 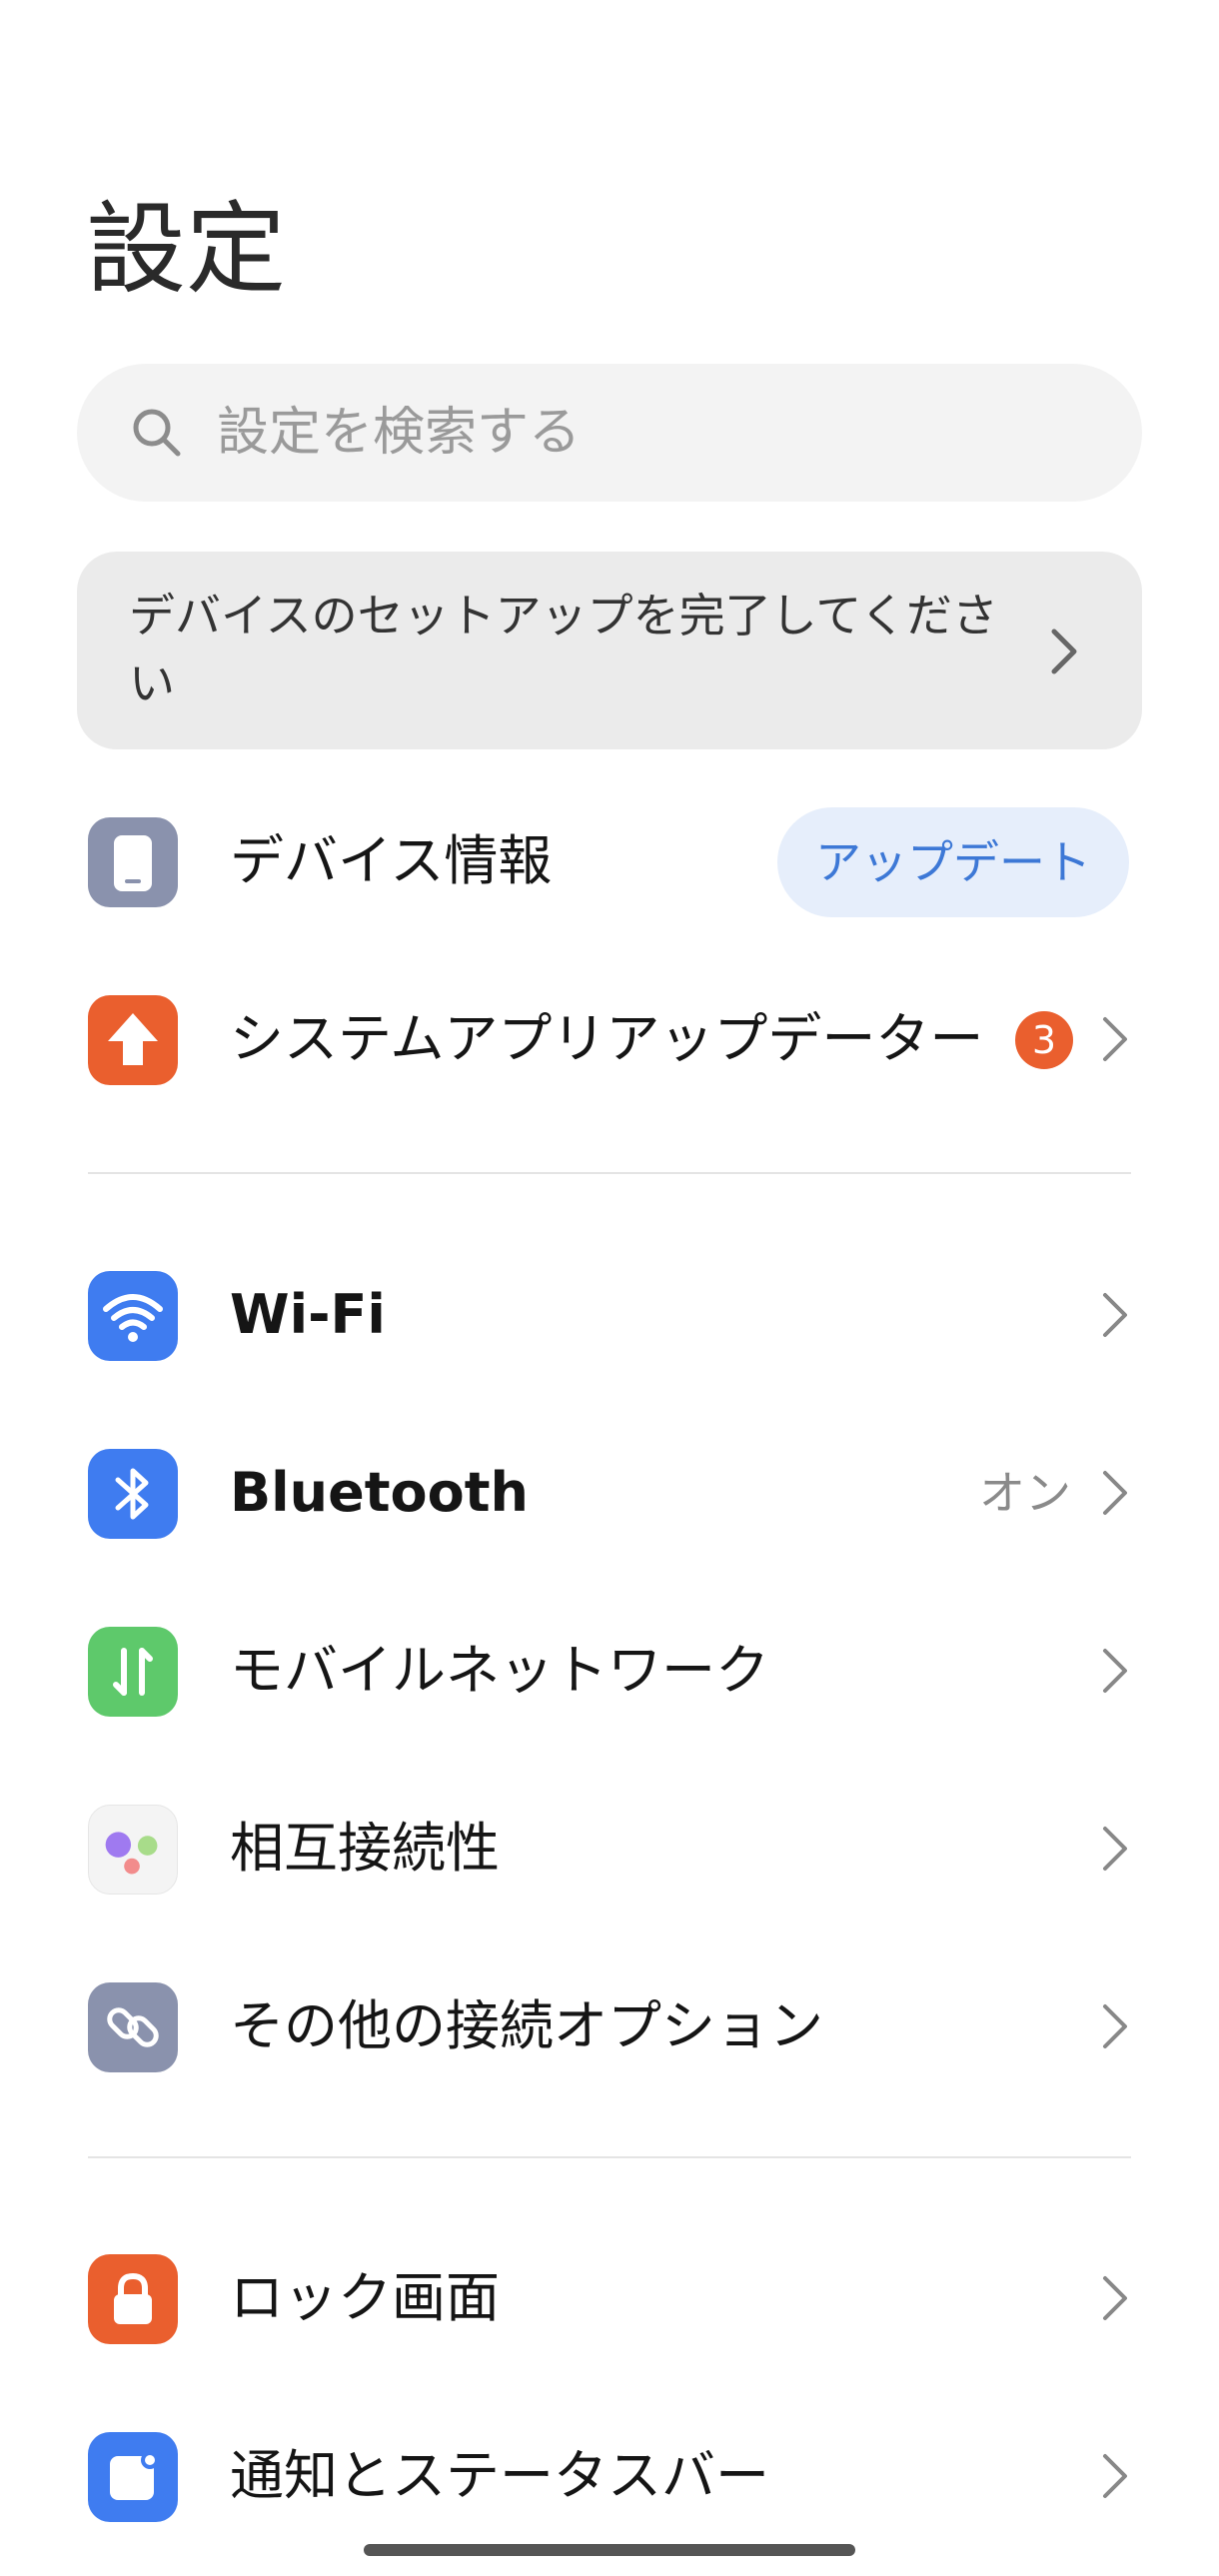 I want to click on setup-banner: デバイスのセットアップを完了してください, so click(x=609, y=650).